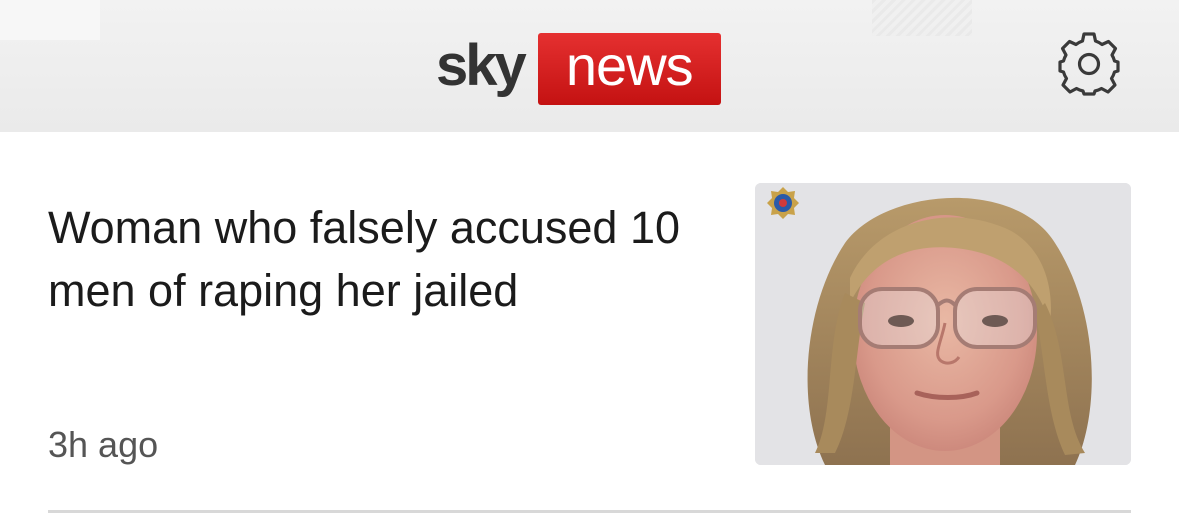  Describe the element at coordinates (629, 69) in the screenshot. I see `logo-news-text: news` at that location.